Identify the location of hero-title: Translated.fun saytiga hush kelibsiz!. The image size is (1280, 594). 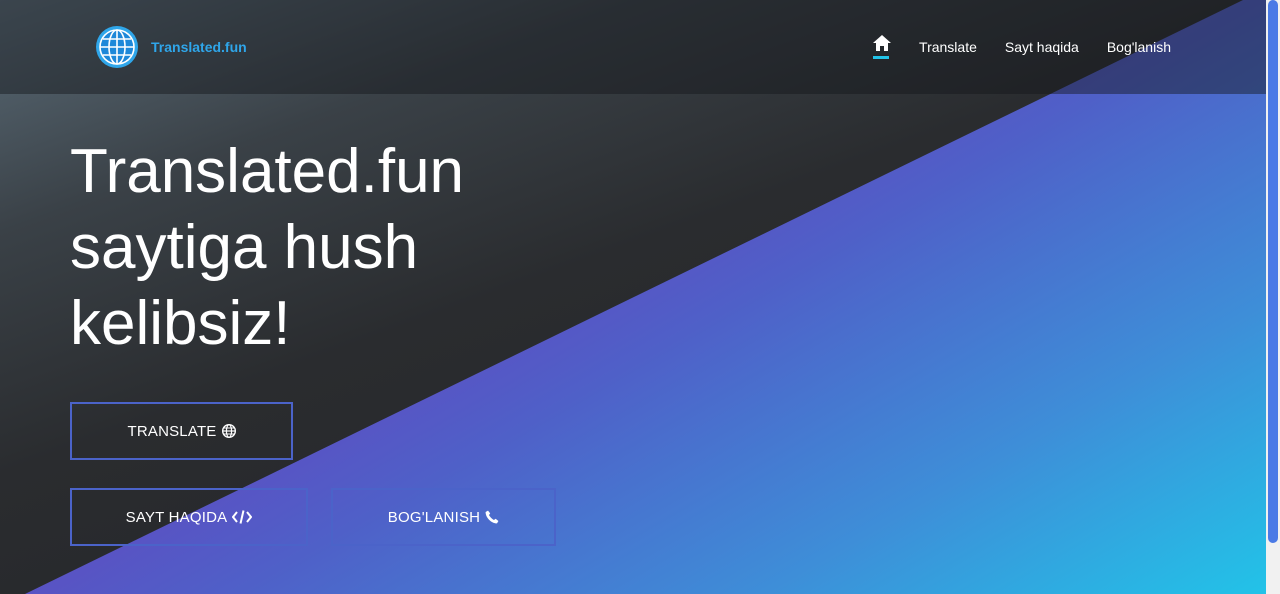
(267, 247).